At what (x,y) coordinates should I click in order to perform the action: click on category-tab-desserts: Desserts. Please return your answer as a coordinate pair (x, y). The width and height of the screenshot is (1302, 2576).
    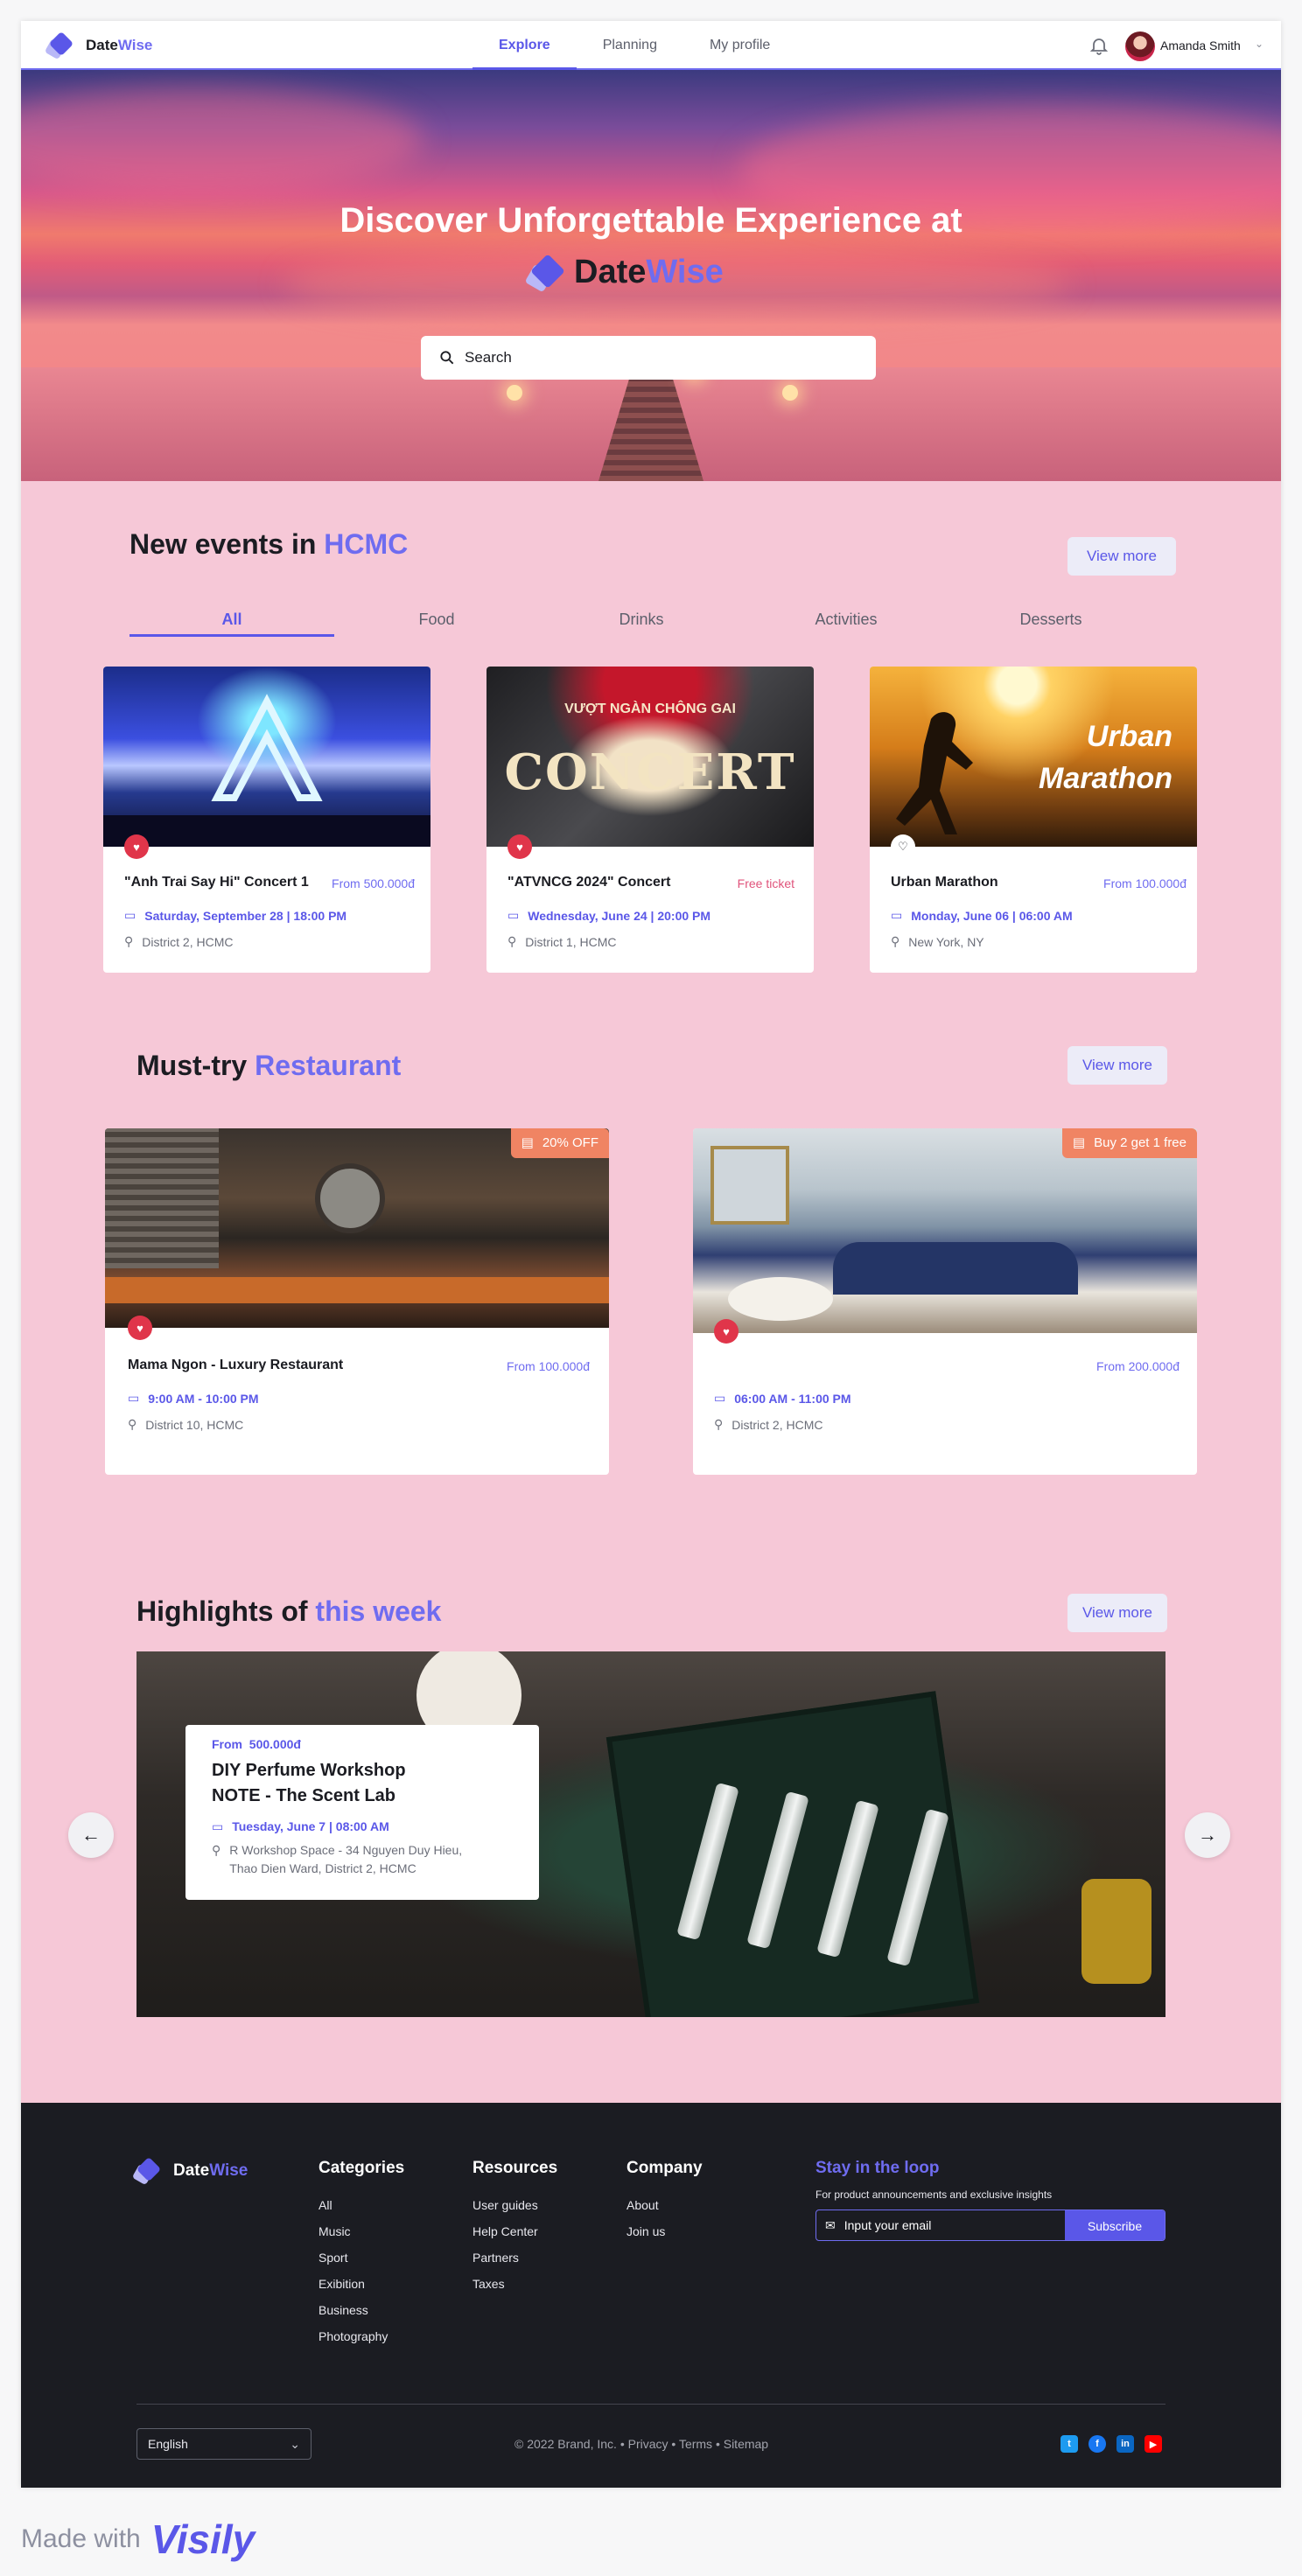
    Looking at the image, I should click on (1050, 619).